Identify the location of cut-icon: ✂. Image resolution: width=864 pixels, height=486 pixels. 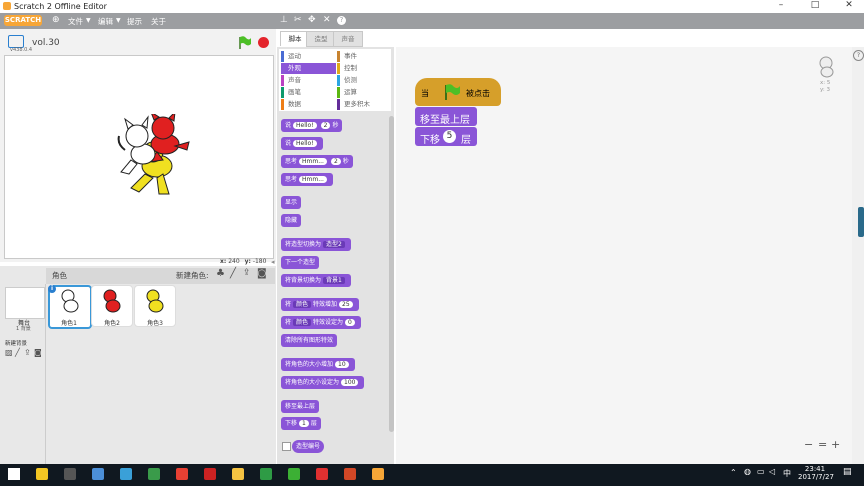
(298, 20).